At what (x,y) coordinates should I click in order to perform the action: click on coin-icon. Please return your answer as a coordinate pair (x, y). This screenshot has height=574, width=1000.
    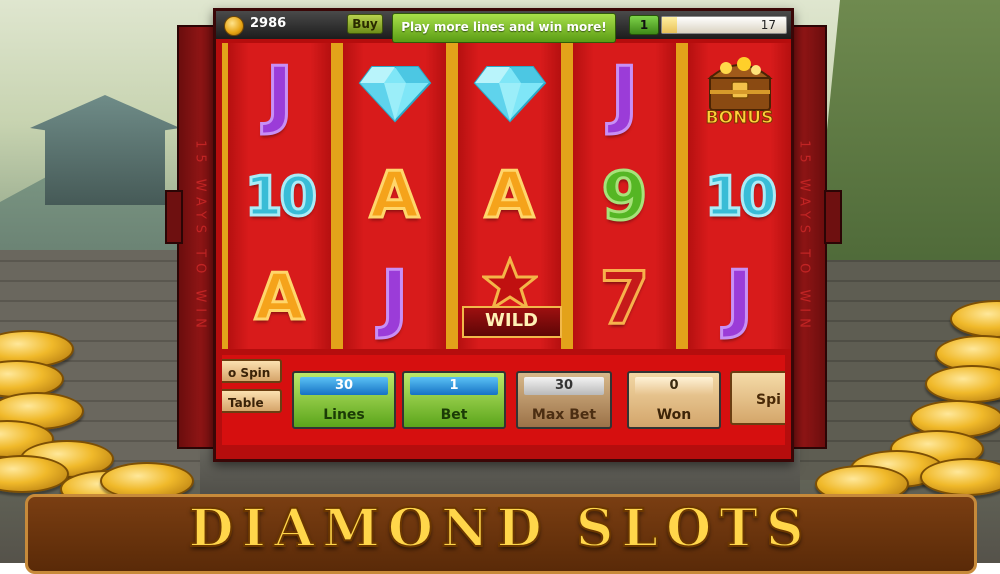
    Looking at the image, I should click on (234, 26).